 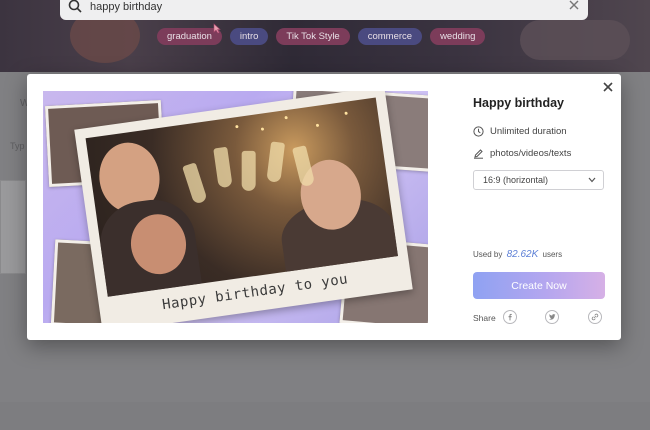 What do you see at coordinates (518, 103) in the screenshot?
I see `template-title: Happy birthday` at bounding box center [518, 103].